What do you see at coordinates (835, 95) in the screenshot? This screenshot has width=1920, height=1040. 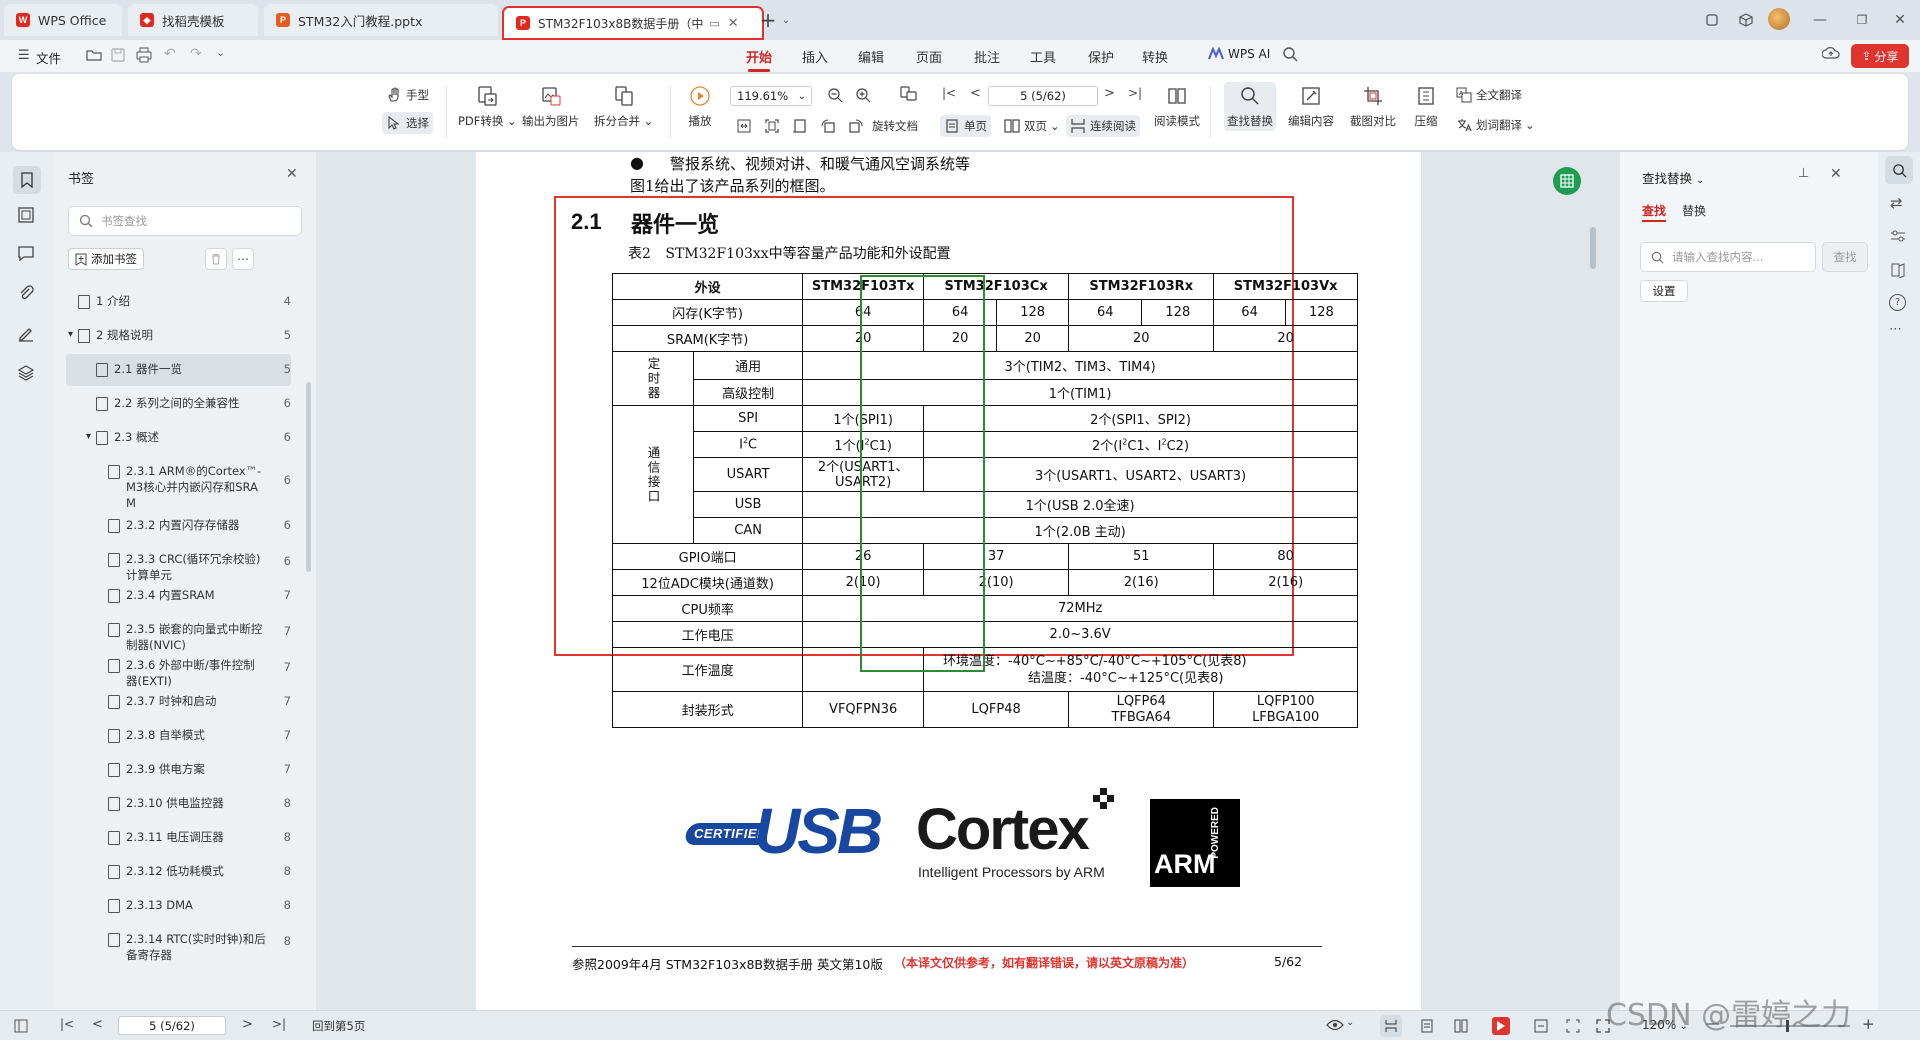 I see `zoom-out-icon` at bounding box center [835, 95].